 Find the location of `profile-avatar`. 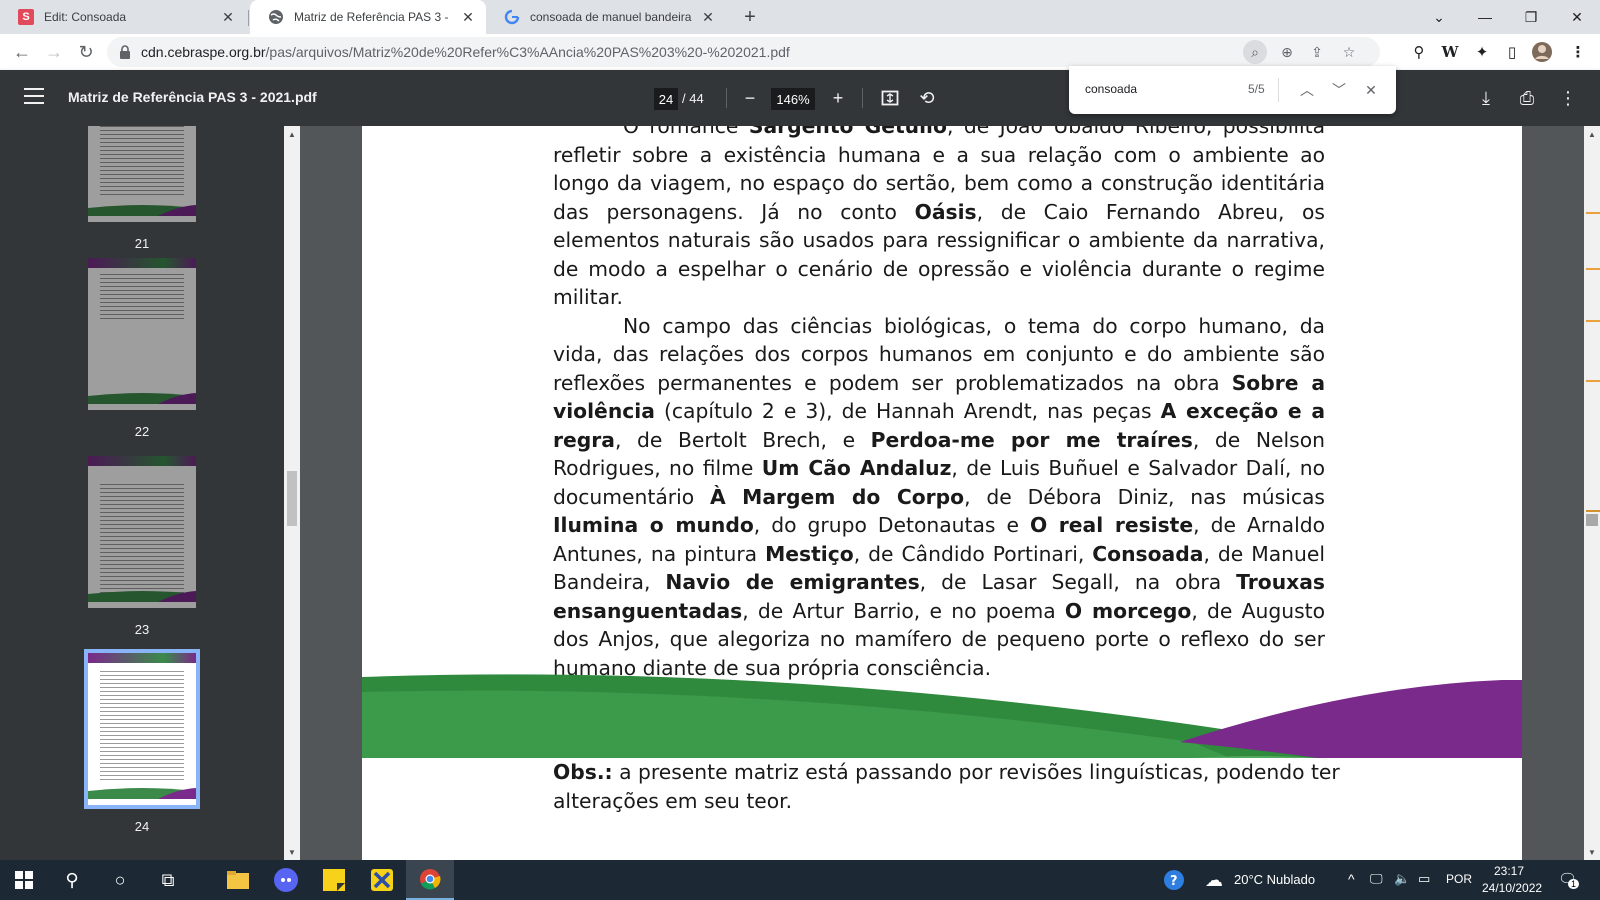

profile-avatar is located at coordinates (1542, 52).